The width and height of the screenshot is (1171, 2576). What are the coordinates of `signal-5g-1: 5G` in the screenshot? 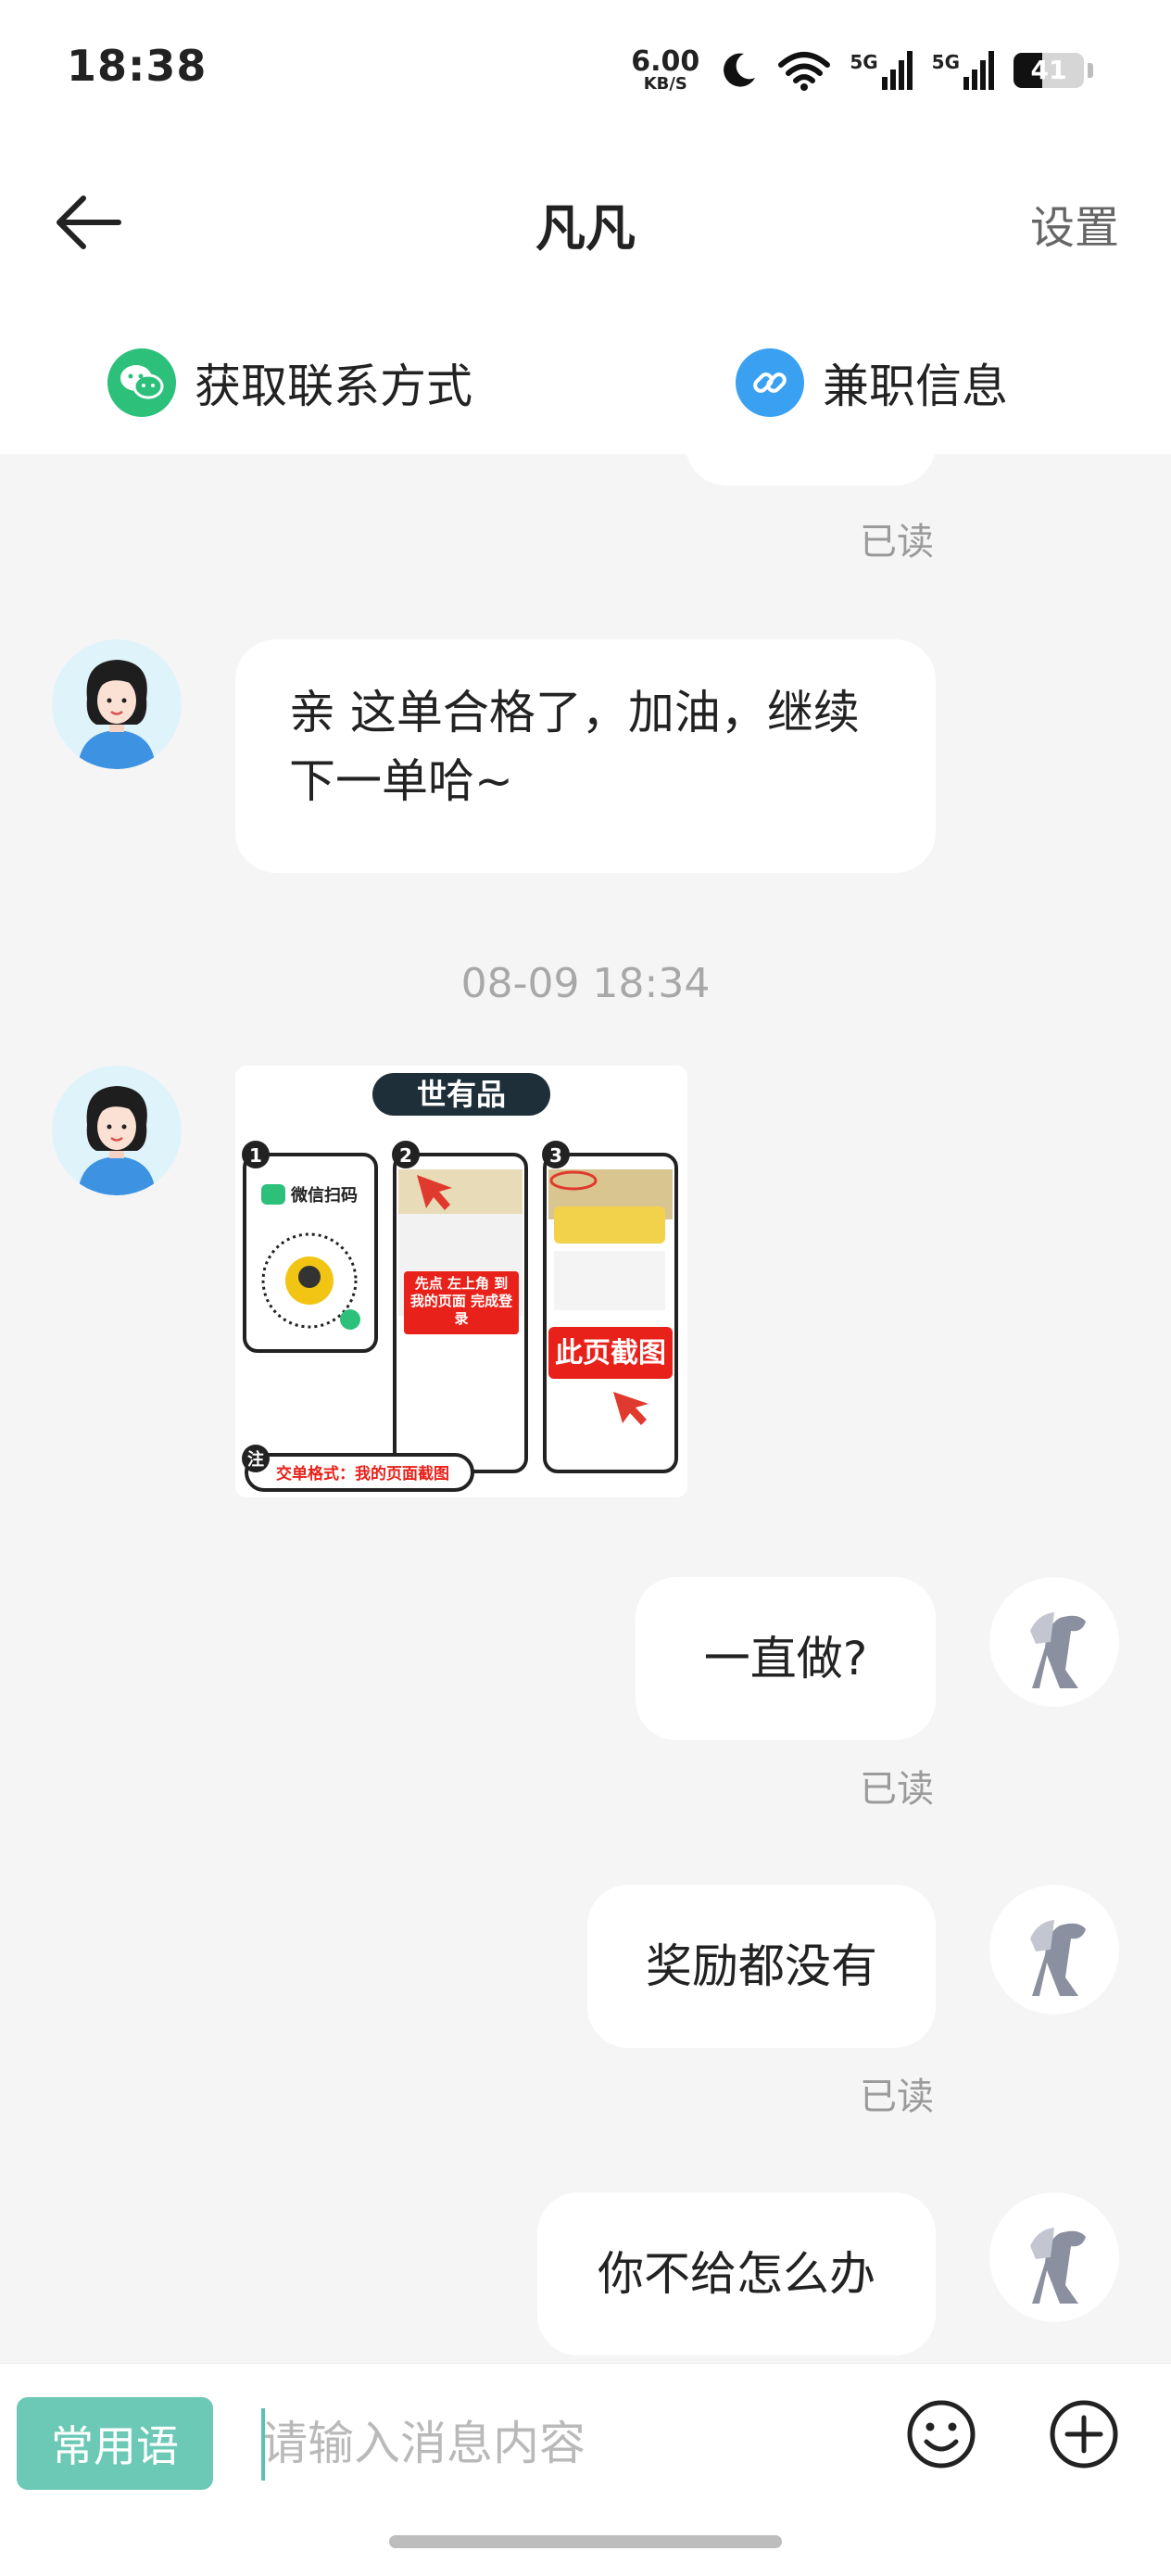 It's located at (882, 70).